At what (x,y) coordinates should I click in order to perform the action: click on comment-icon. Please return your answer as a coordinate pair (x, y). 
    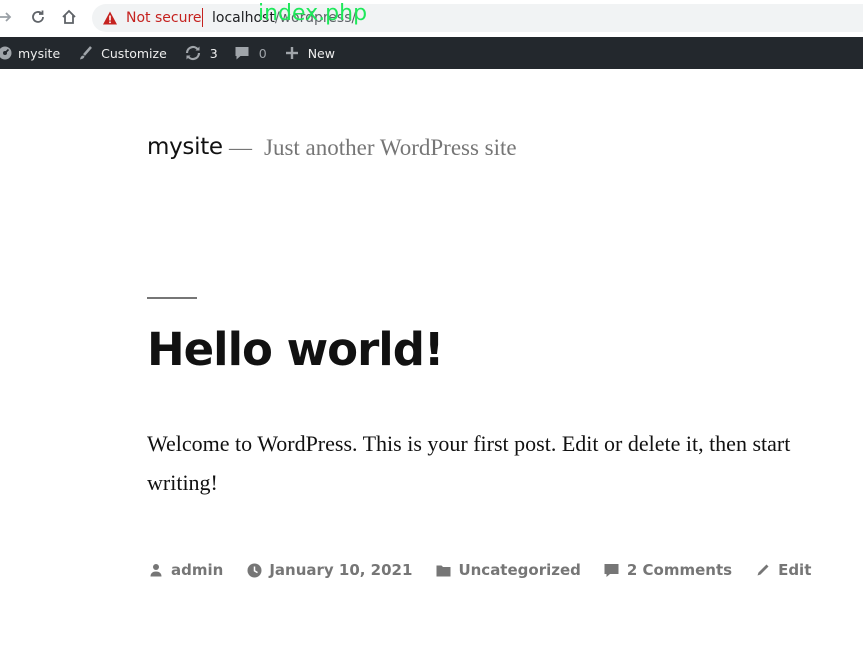
    Looking at the image, I should click on (612, 570).